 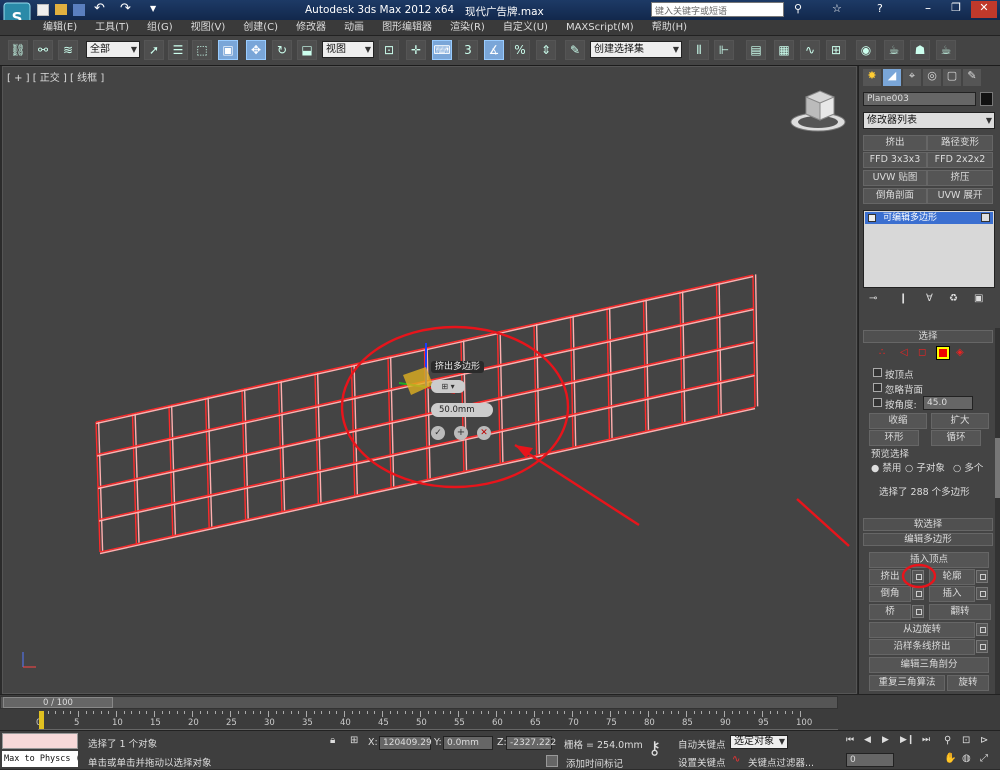 What do you see at coordinates (920, 50) in the screenshot?
I see `rendered-frame-icon: ☗` at bounding box center [920, 50].